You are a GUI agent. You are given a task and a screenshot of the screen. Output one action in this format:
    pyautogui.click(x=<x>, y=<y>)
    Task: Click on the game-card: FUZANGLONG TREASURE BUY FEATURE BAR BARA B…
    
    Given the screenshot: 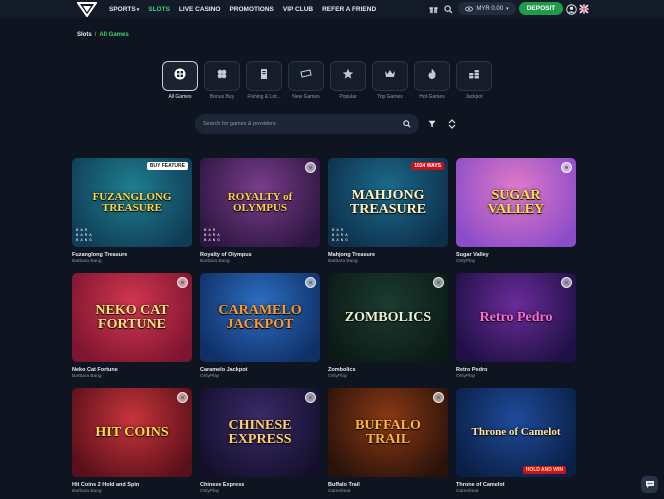 What is the action you would take?
    pyautogui.click(x=132, y=215)
    